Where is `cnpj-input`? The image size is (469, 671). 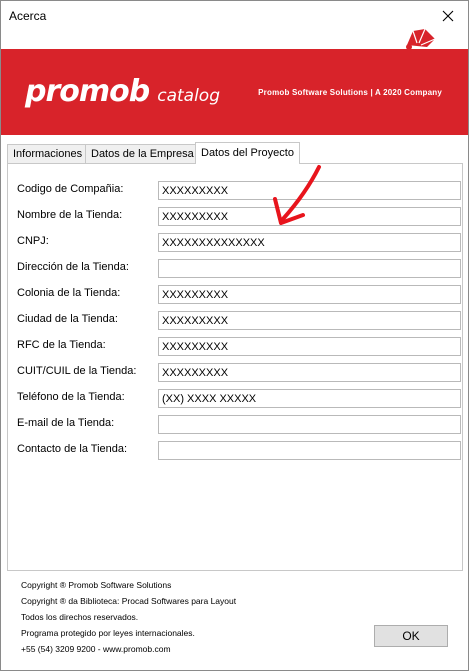 cnpj-input is located at coordinates (309, 242).